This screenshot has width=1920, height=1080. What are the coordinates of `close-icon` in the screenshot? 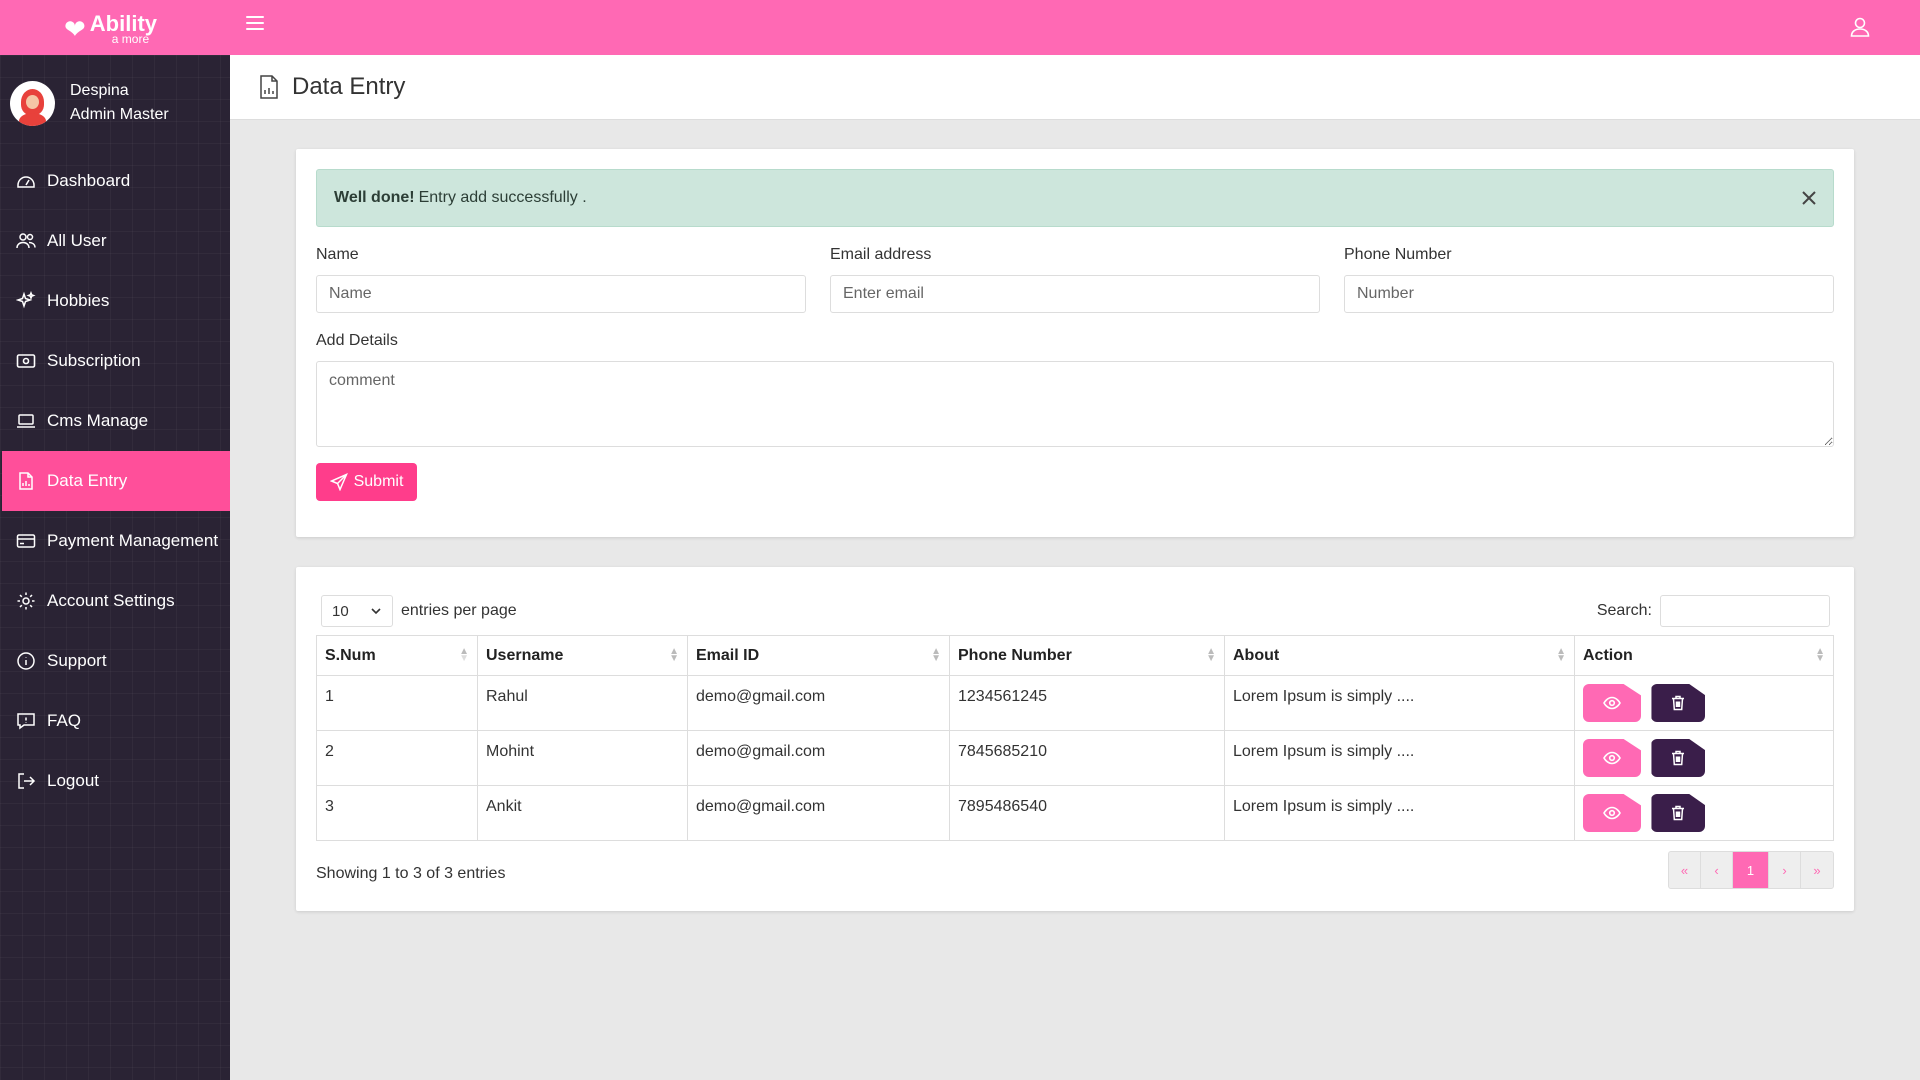 It's located at (1809, 198).